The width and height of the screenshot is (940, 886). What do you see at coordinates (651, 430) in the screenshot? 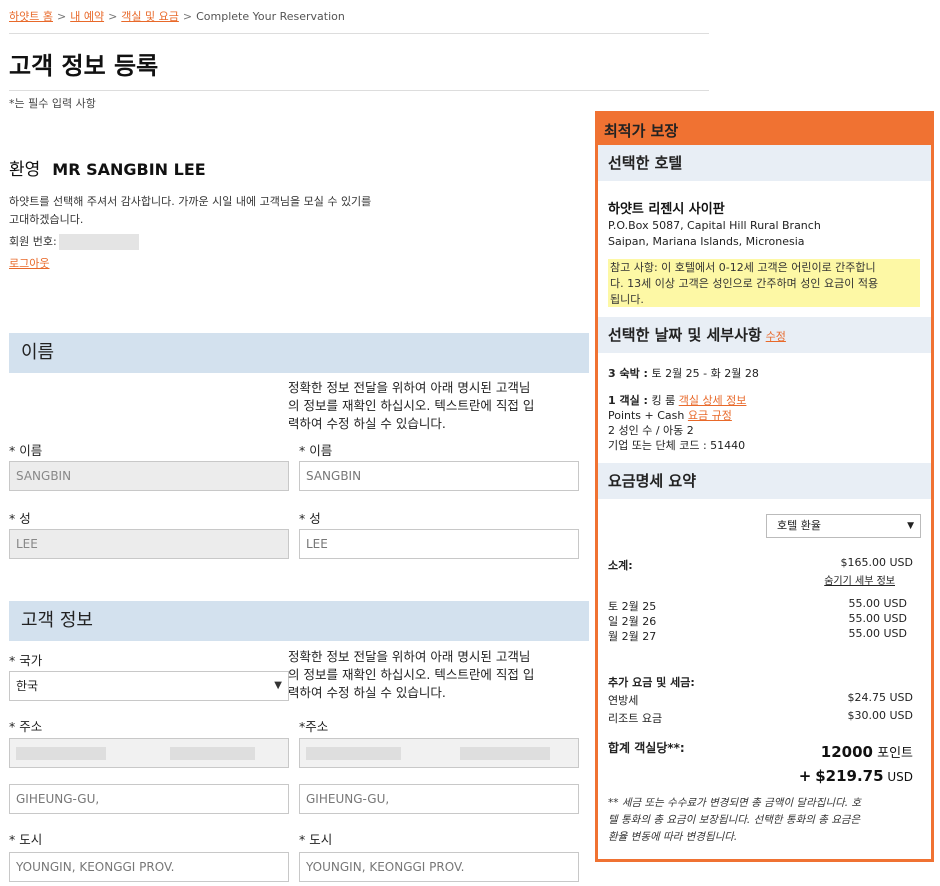
I see `guest-count: 2 성인 수 / 아동 2` at bounding box center [651, 430].